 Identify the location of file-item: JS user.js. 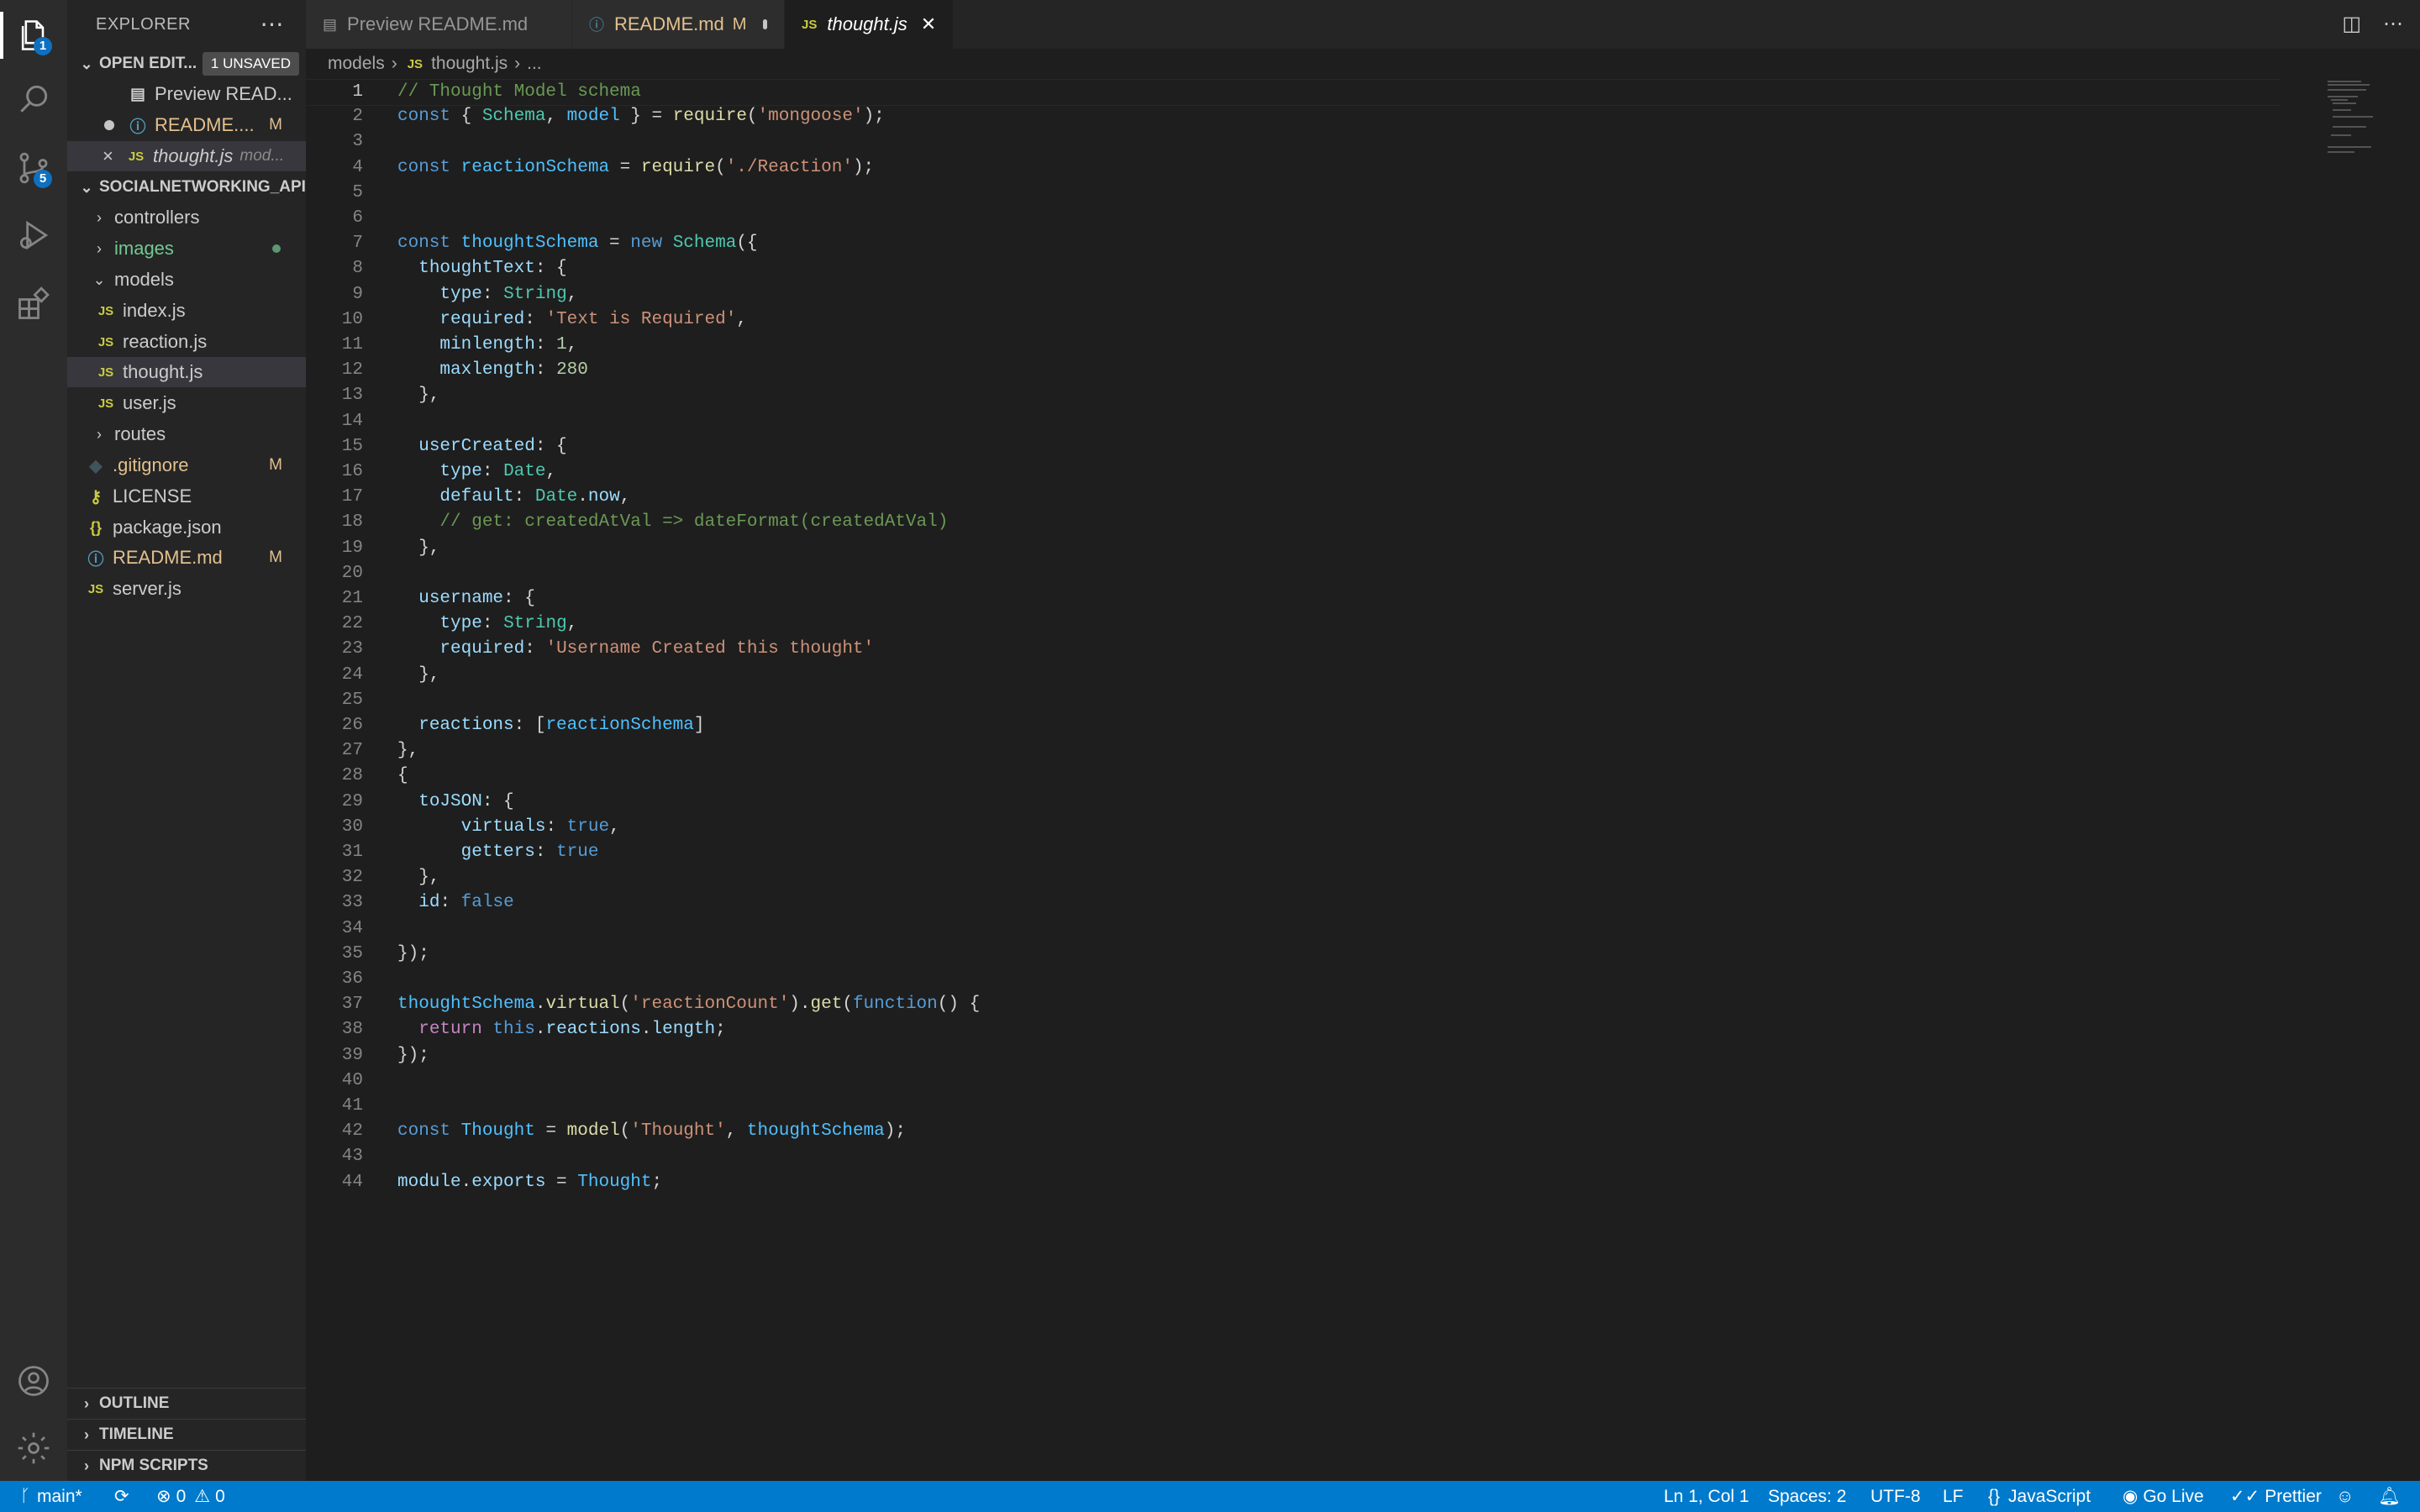
(187, 403).